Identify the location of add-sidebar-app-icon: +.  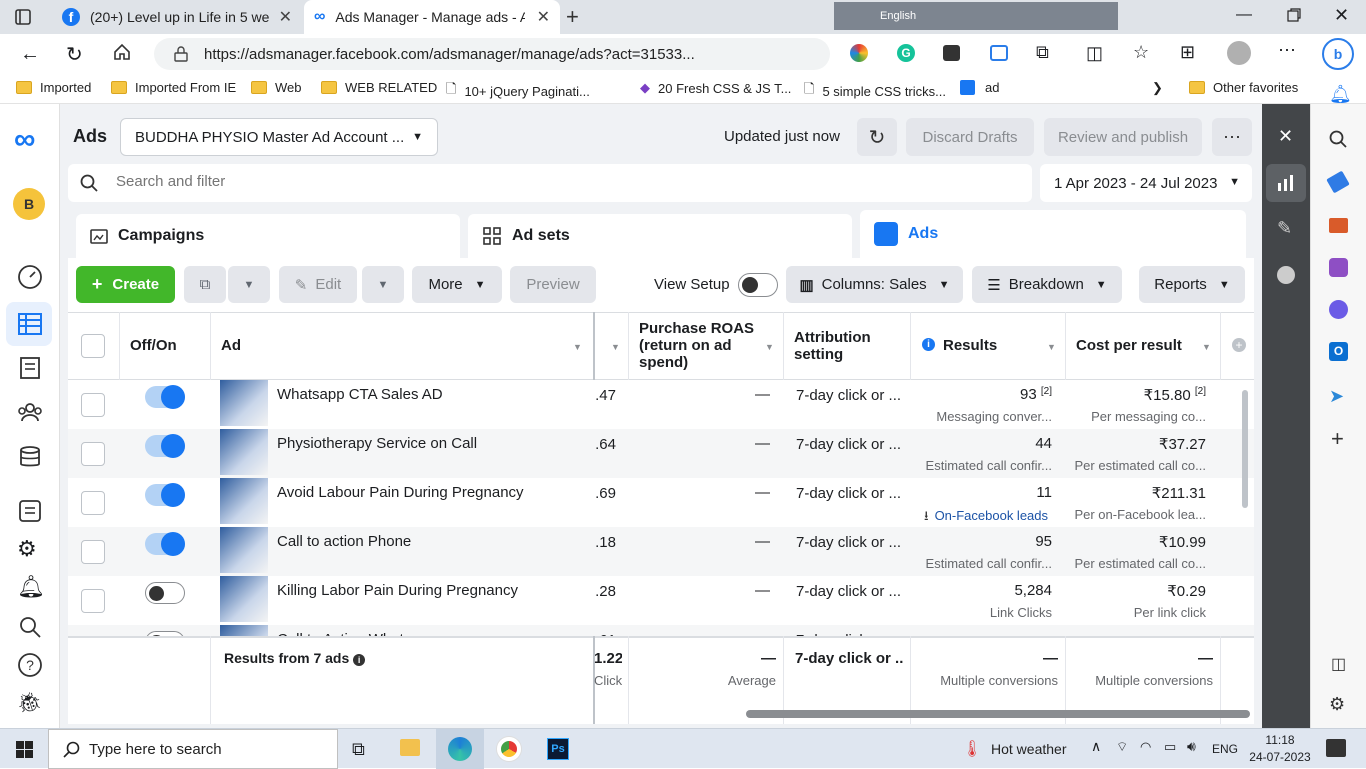
(1337, 439).